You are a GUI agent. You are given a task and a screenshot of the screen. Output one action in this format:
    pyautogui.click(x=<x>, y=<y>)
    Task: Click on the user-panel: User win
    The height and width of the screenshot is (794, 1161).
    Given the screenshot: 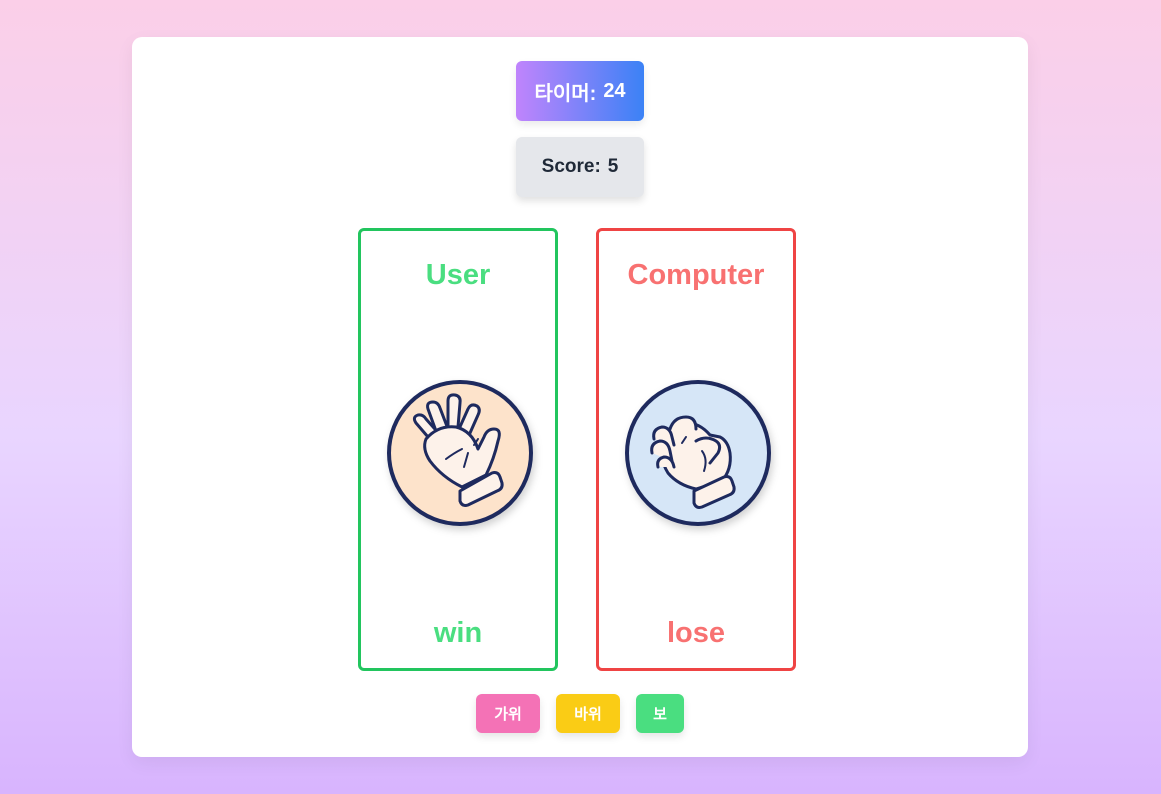 What is the action you would take?
    pyautogui.click(x=458, y=449)
    